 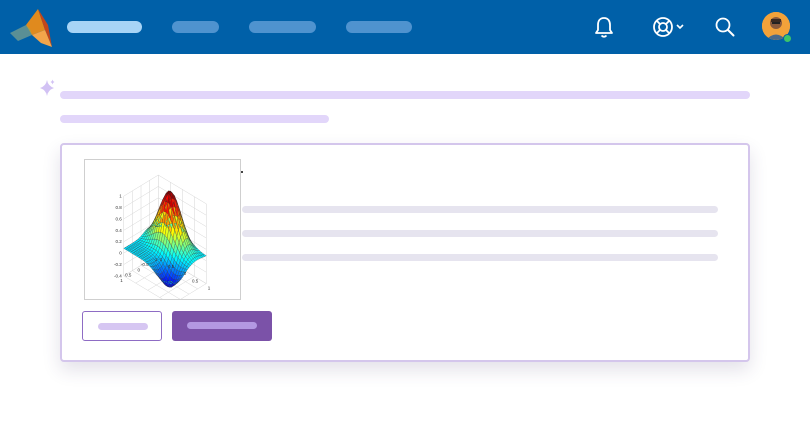 What do you see at coordinates (787, 38) in the screenshot?
I see `presence-online-indicator` at bounding box center [787, 38].